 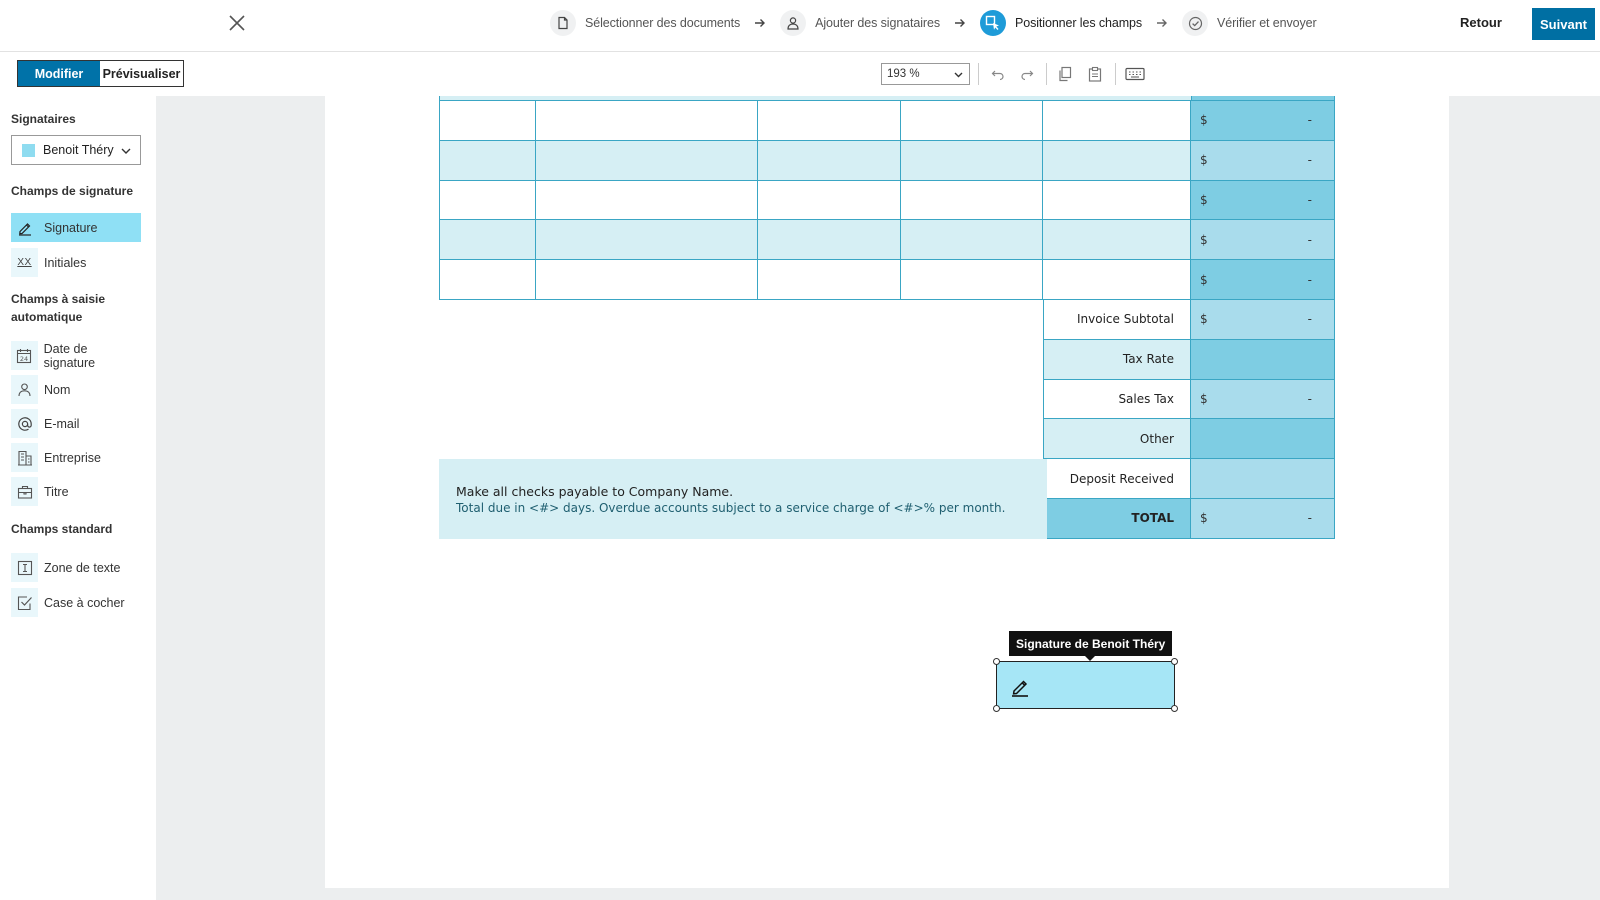 What do you see at coordinates (62, 423) in the screenshot?
I see `field-label: E-mail` at bounding box center [62, 423].